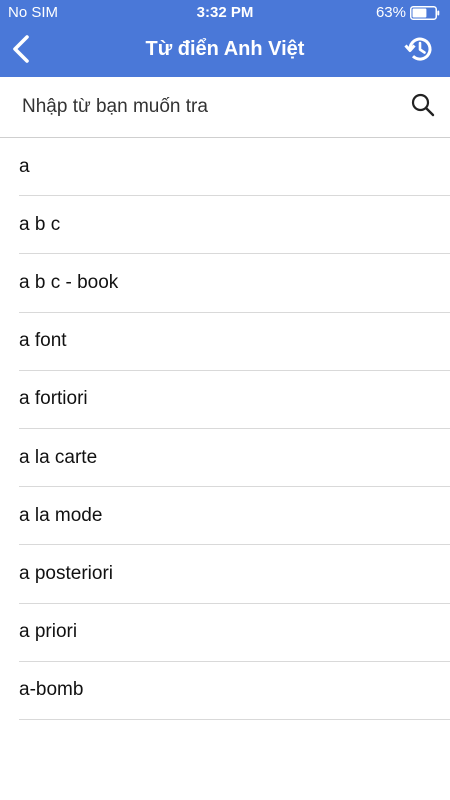 The height and width of the screenshot is (800, 450). I want to click on search-input, so click(202, 107).